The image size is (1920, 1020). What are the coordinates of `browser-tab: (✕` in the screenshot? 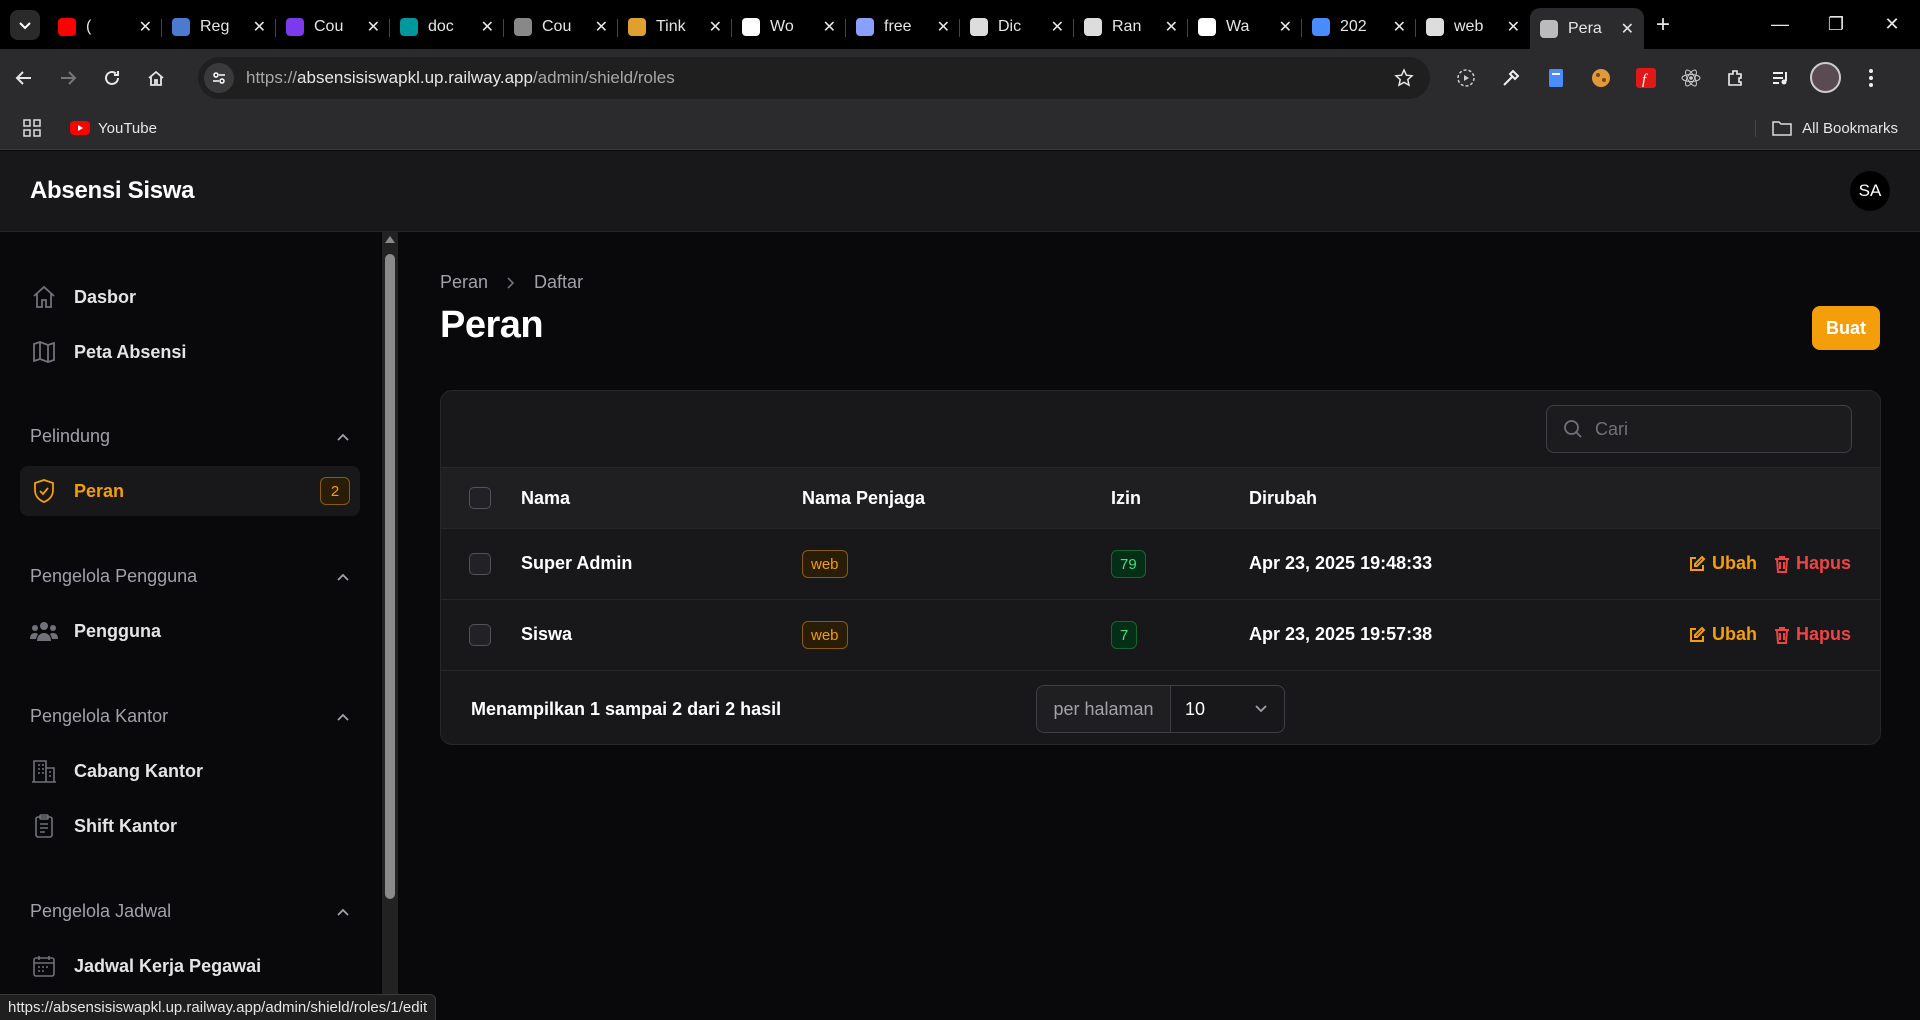 It's located at (105, 27).